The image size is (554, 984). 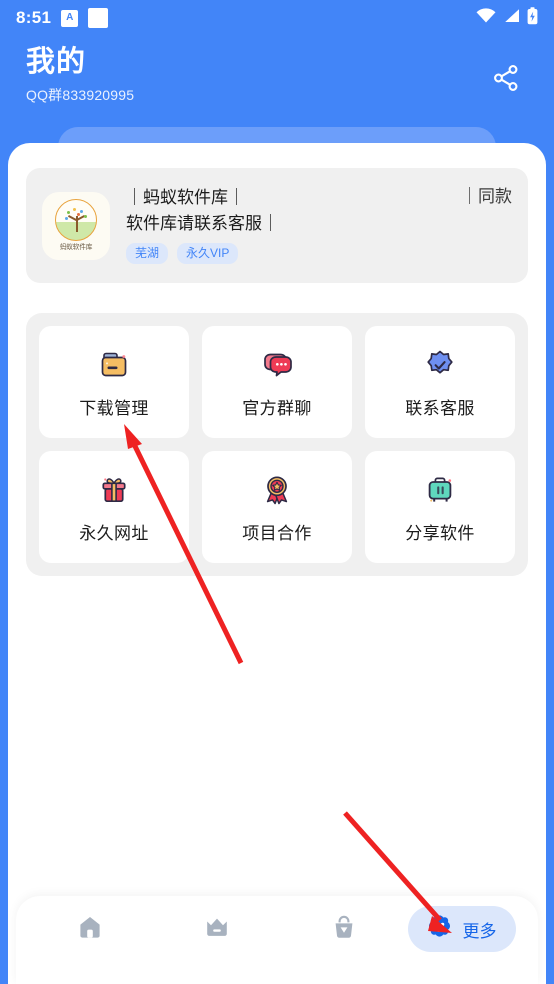 I want to click on grid-item-share-software: 分享软件, so click(x=440, y=507).